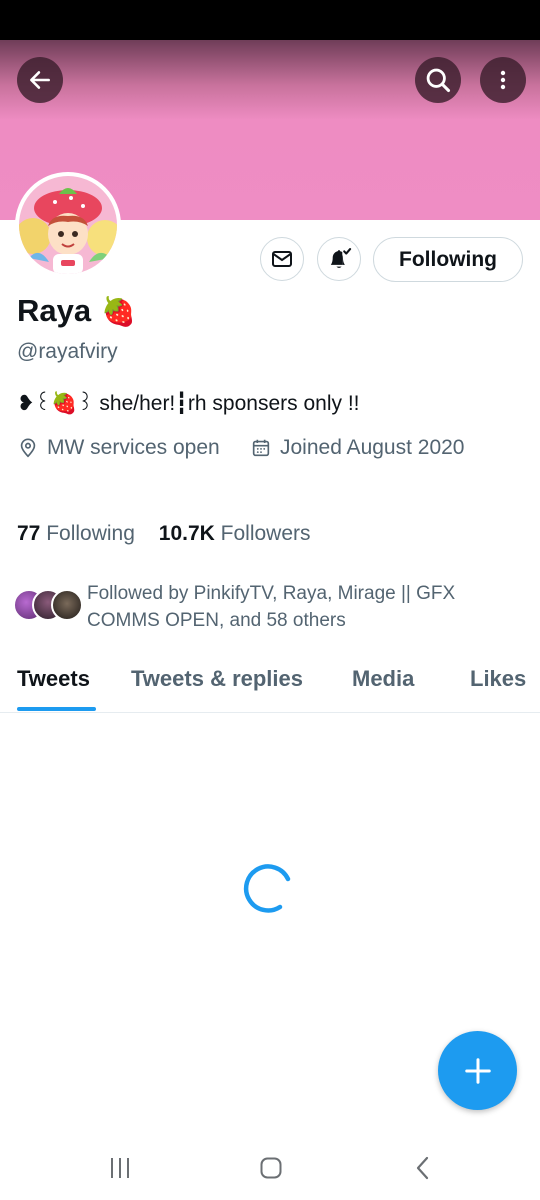  I want to click on active-tab-indicator, so click(56, 709).